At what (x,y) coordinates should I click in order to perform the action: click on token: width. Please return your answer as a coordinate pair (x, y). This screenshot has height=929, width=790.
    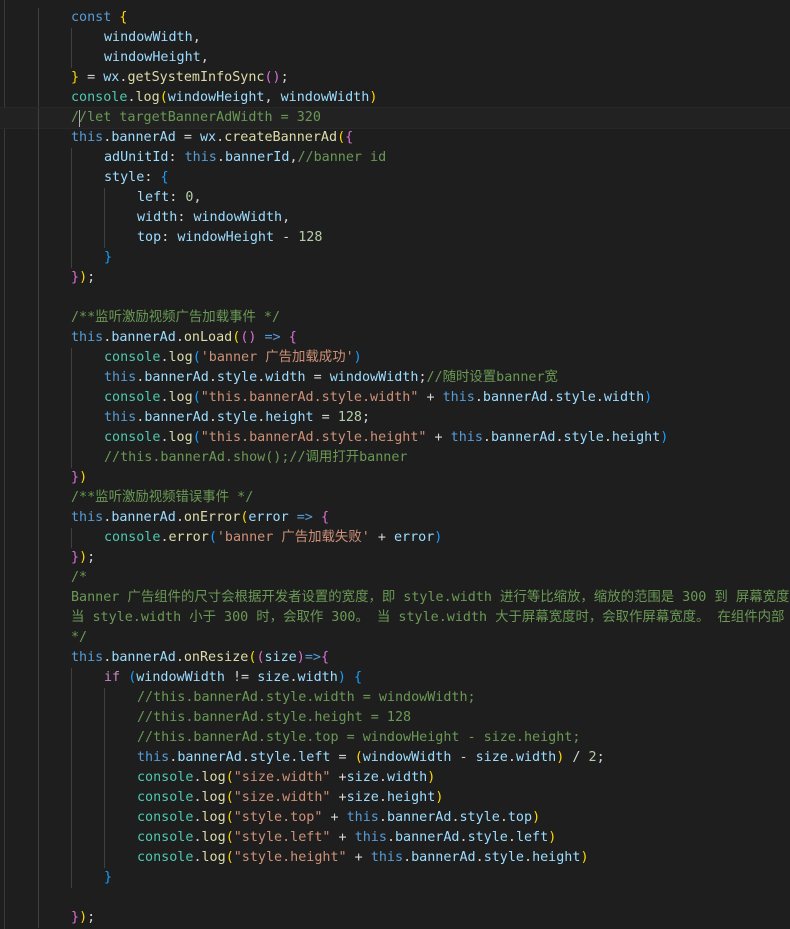
    Looking at the image, I should click on (536, 757).